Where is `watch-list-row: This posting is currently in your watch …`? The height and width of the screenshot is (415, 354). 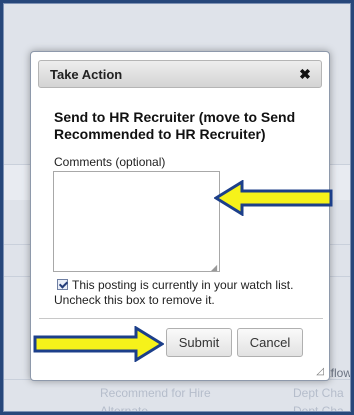
watch-list-row: This posting is currently in your watch … is located at coordinates (184, 293).